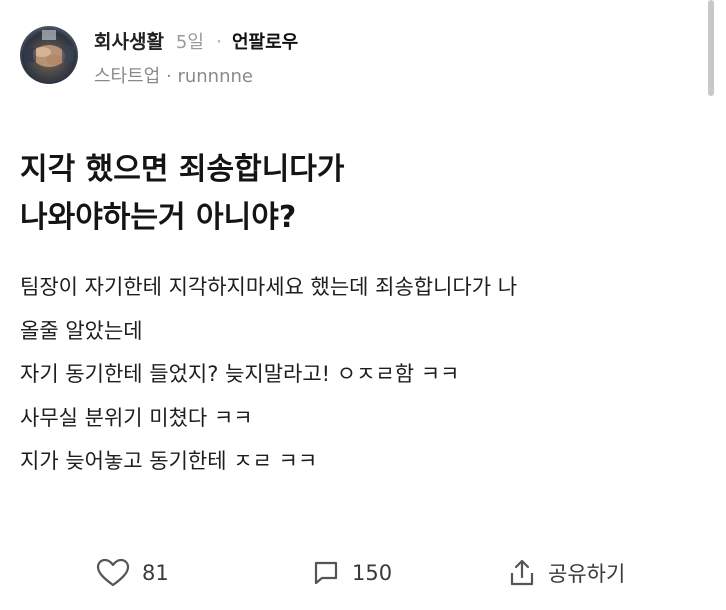  I want to click on comment-count: 150, so click(372, 573).